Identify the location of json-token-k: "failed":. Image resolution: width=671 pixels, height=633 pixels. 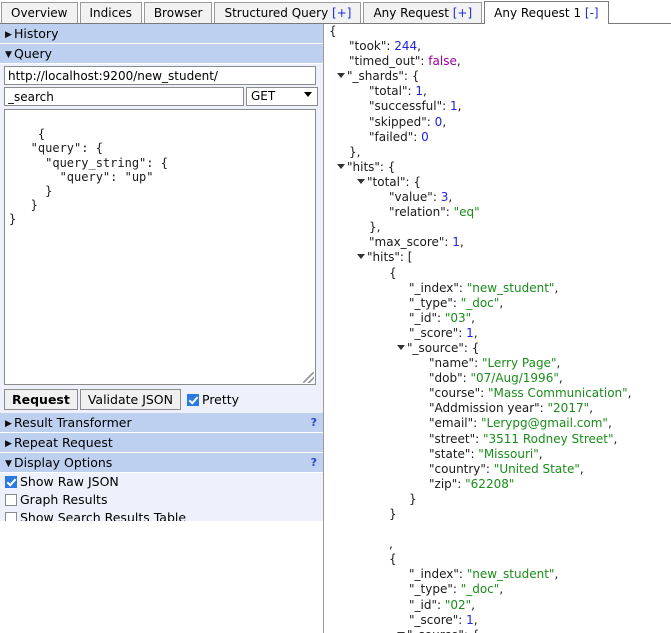
(395, 136).